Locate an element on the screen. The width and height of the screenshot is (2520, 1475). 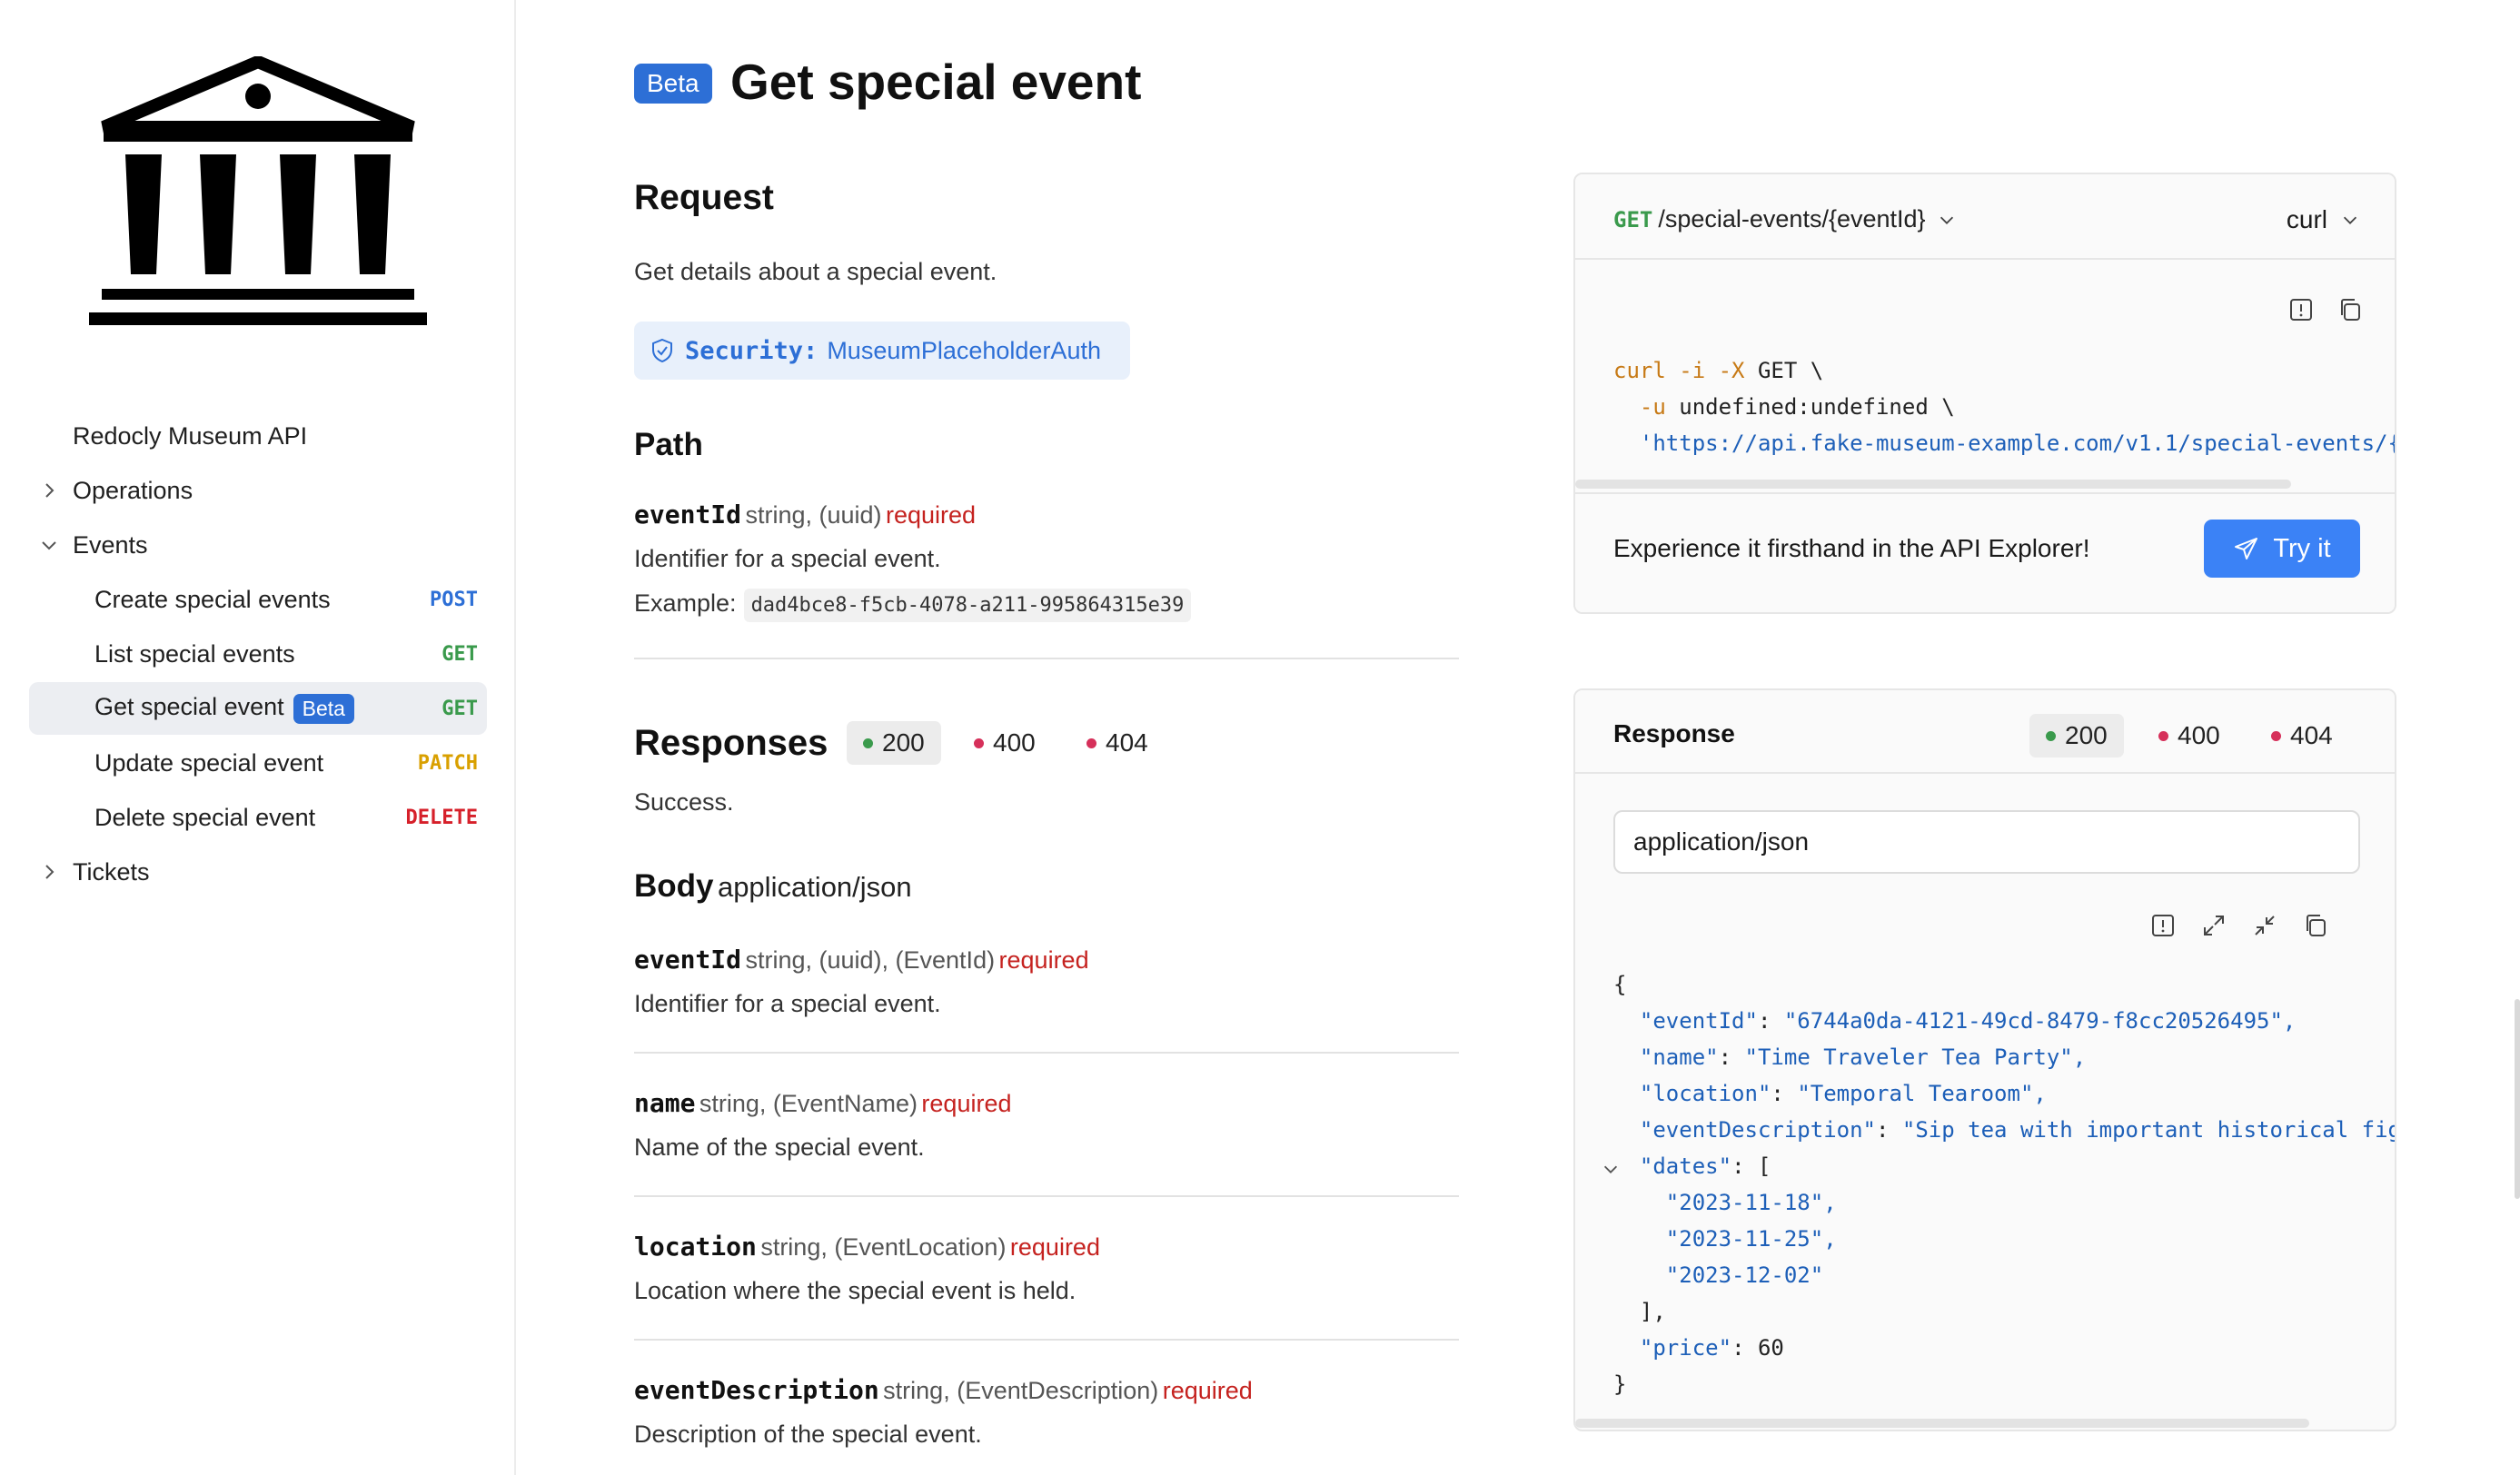
security-value-link: MuseumPlaceholderAuth is located at coordinates (964, 351).